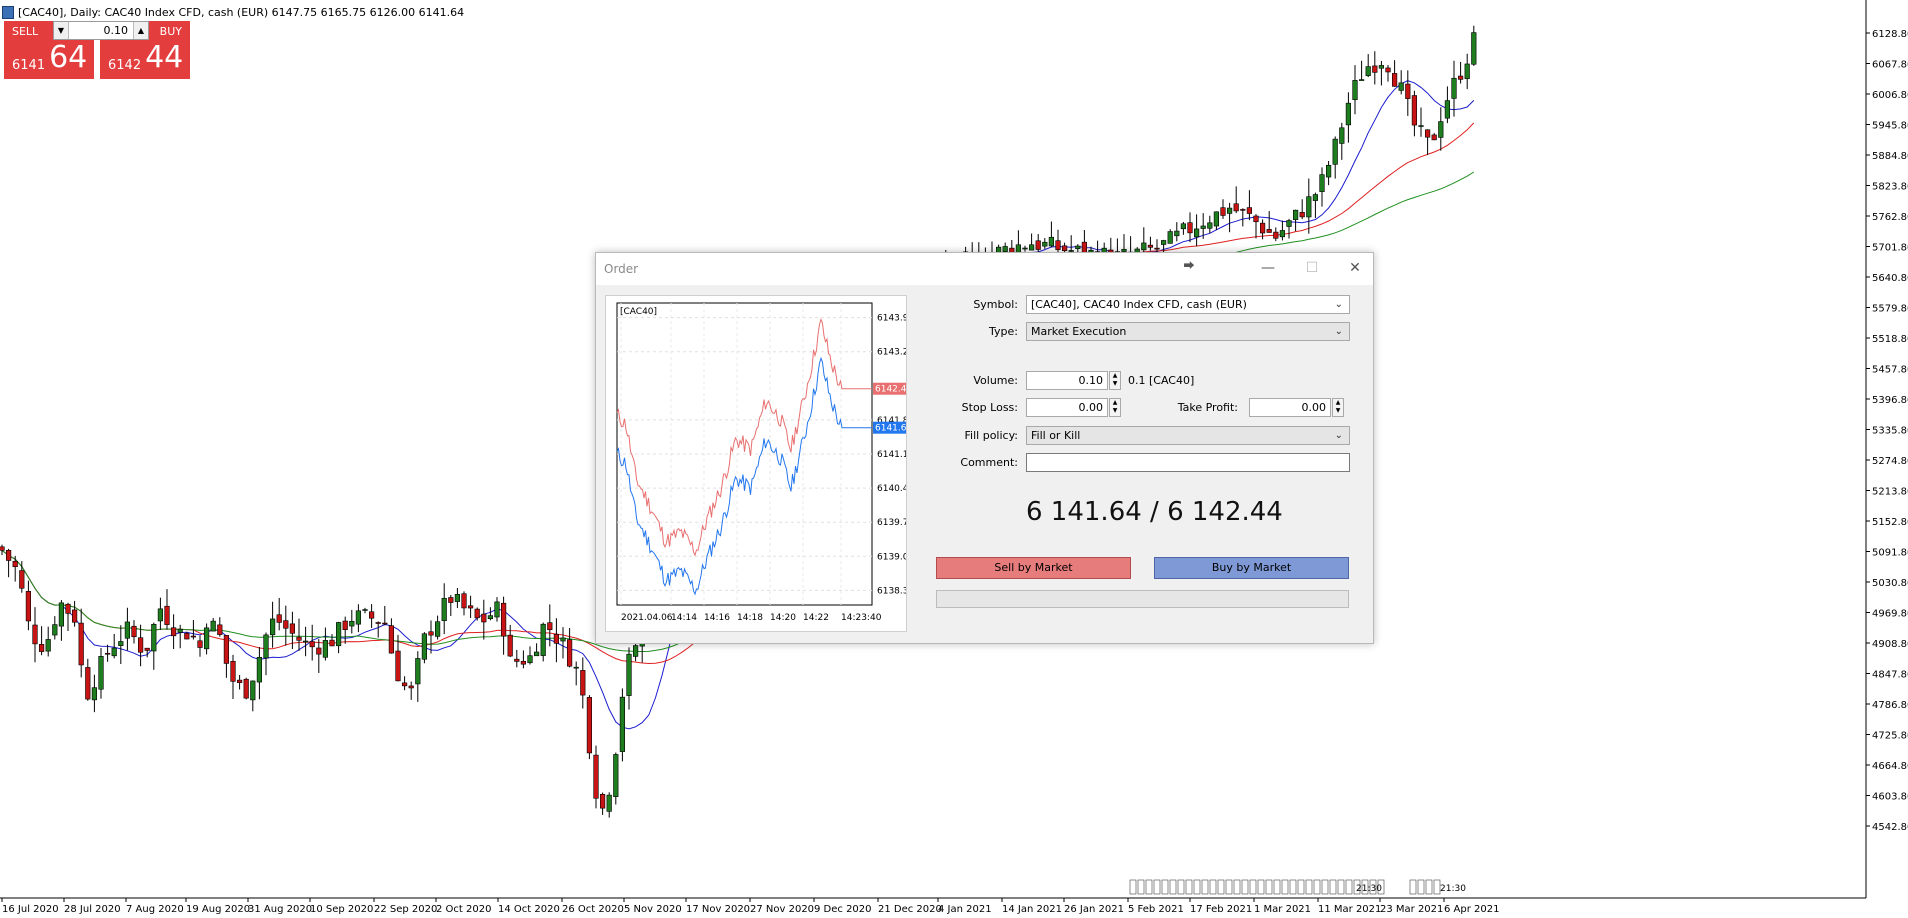 This screenshot has height=918, width=1908. What do you see at coordinates (647, 618) in the screenshot?
I see `mini-x-tick-label: 2021.04.06` at bounding box center [647, 618].